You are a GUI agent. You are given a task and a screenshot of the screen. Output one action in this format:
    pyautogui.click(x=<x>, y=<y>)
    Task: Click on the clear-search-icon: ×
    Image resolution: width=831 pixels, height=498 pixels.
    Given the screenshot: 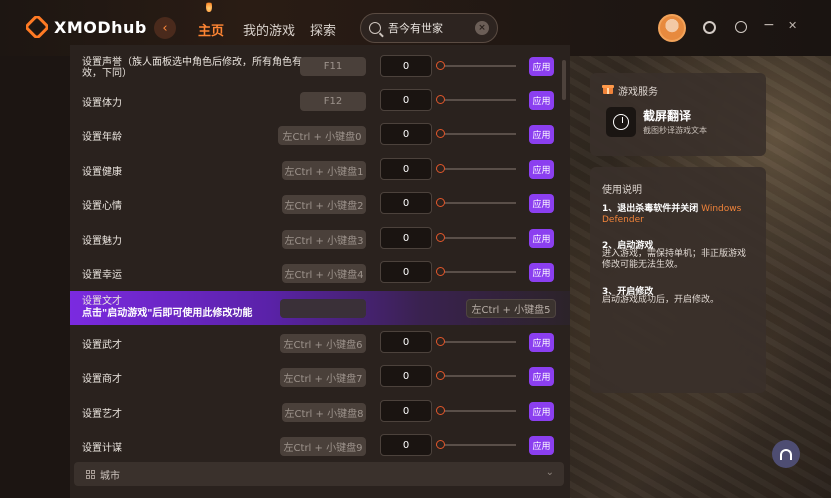 What is the action you would take?
    pyautogui.click(x=482, y=28)
    